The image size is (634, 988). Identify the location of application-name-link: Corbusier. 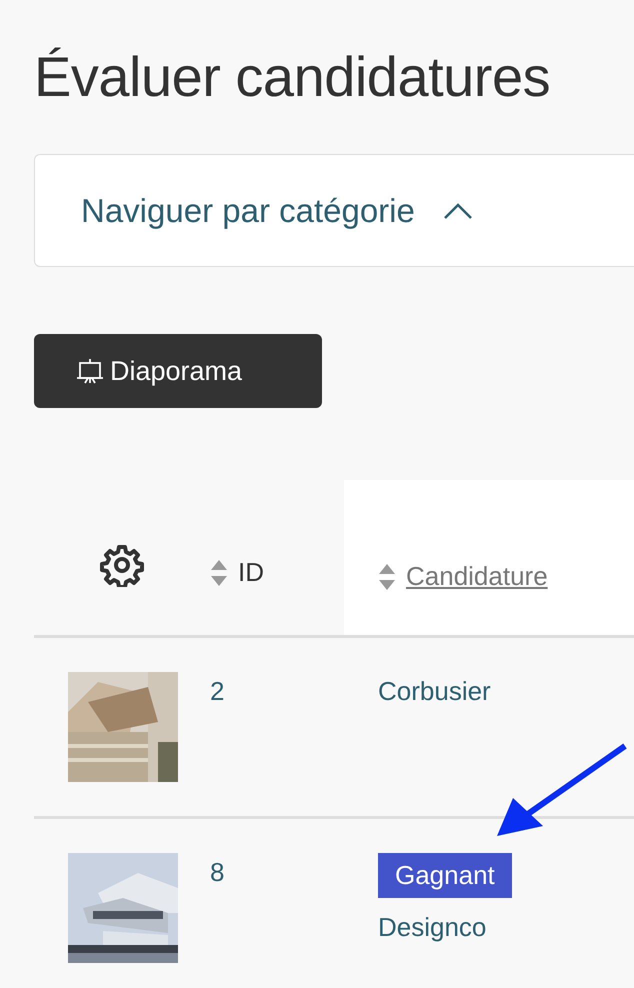
(434, 691).